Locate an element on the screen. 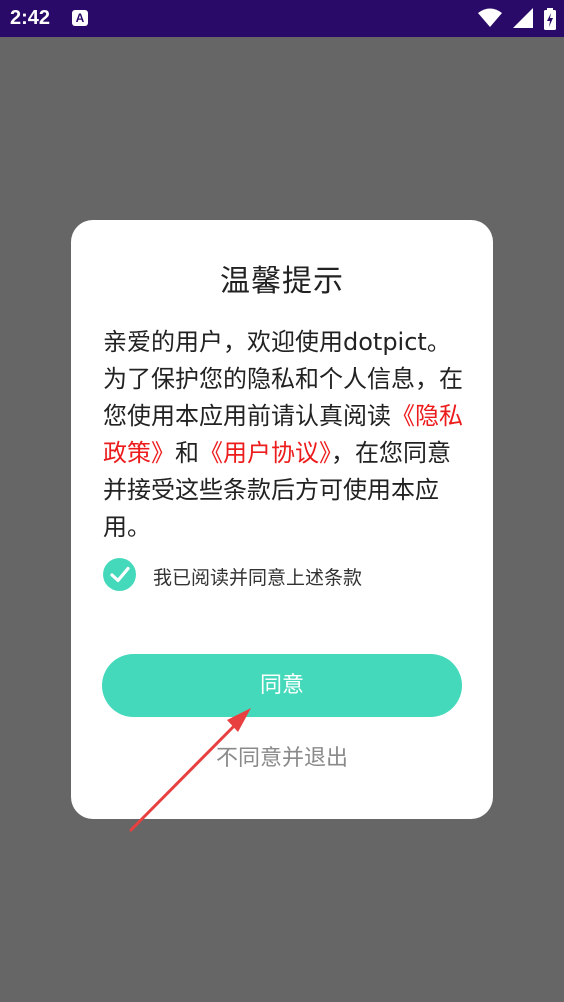  signal-icon is located at coordinates (522, 18).